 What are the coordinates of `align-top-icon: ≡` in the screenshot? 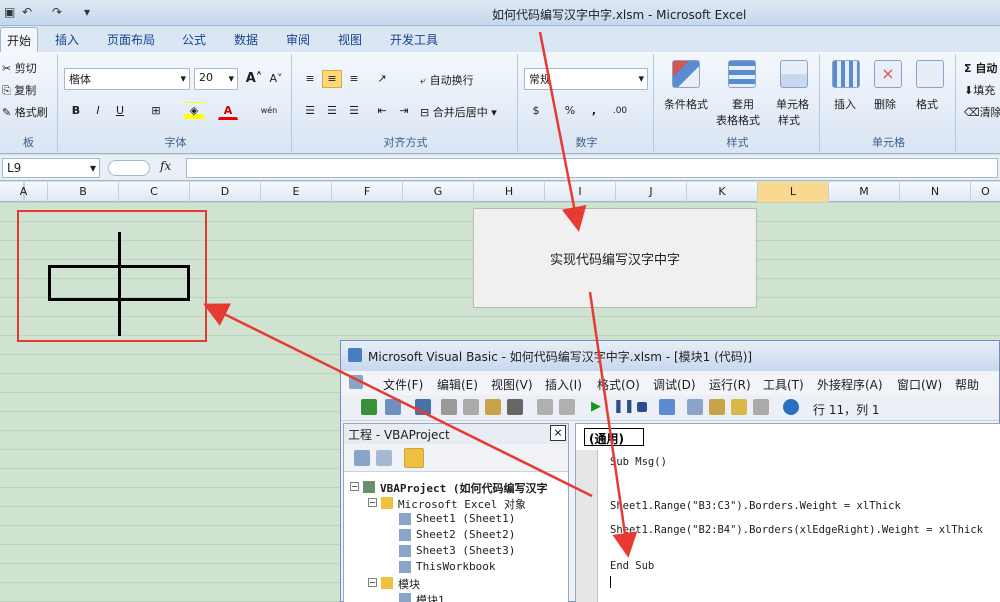 It's located at (310, 79).